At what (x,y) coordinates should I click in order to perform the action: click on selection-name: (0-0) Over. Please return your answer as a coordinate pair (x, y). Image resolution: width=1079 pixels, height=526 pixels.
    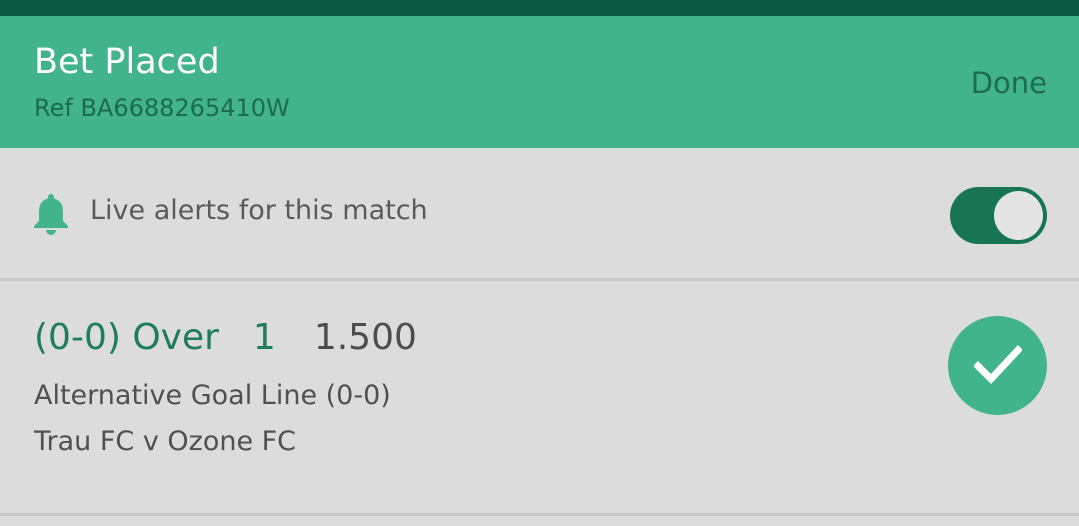
    Looking at the image, I should click on (126, 337).